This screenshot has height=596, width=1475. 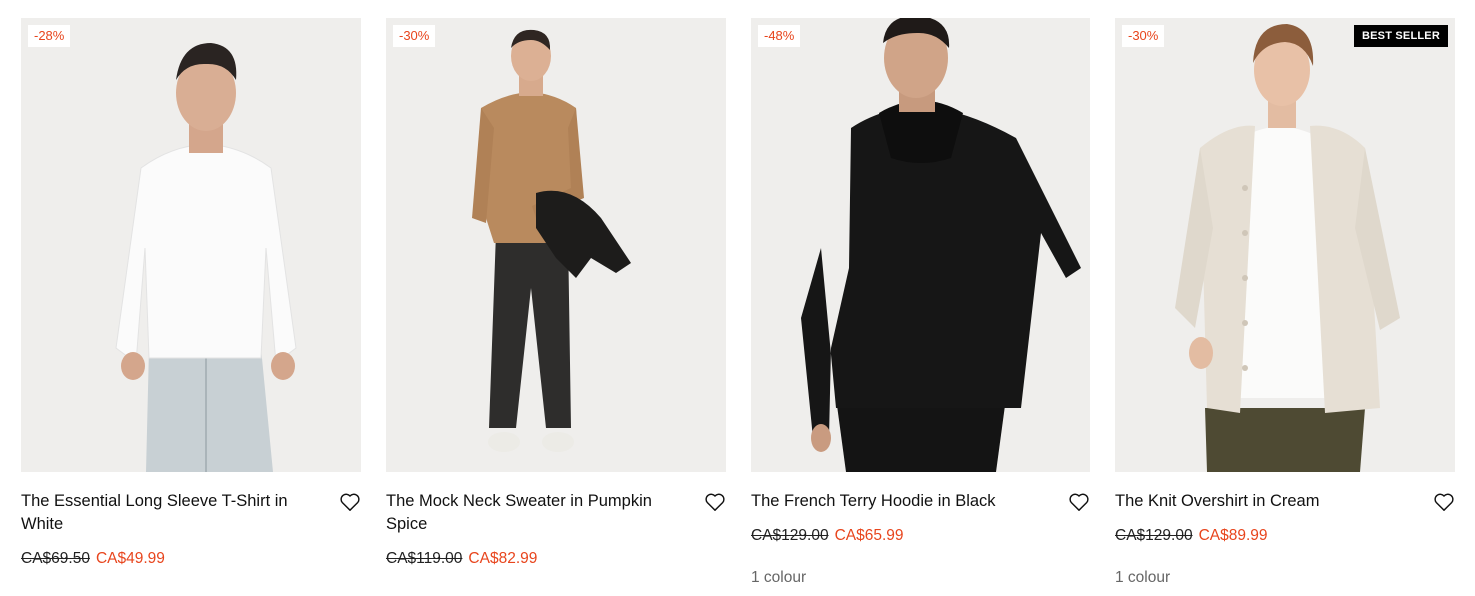 I want to click on product-title: The Mock Neck Sweater in Pumpkin Spice, so click(x=526, y=513).